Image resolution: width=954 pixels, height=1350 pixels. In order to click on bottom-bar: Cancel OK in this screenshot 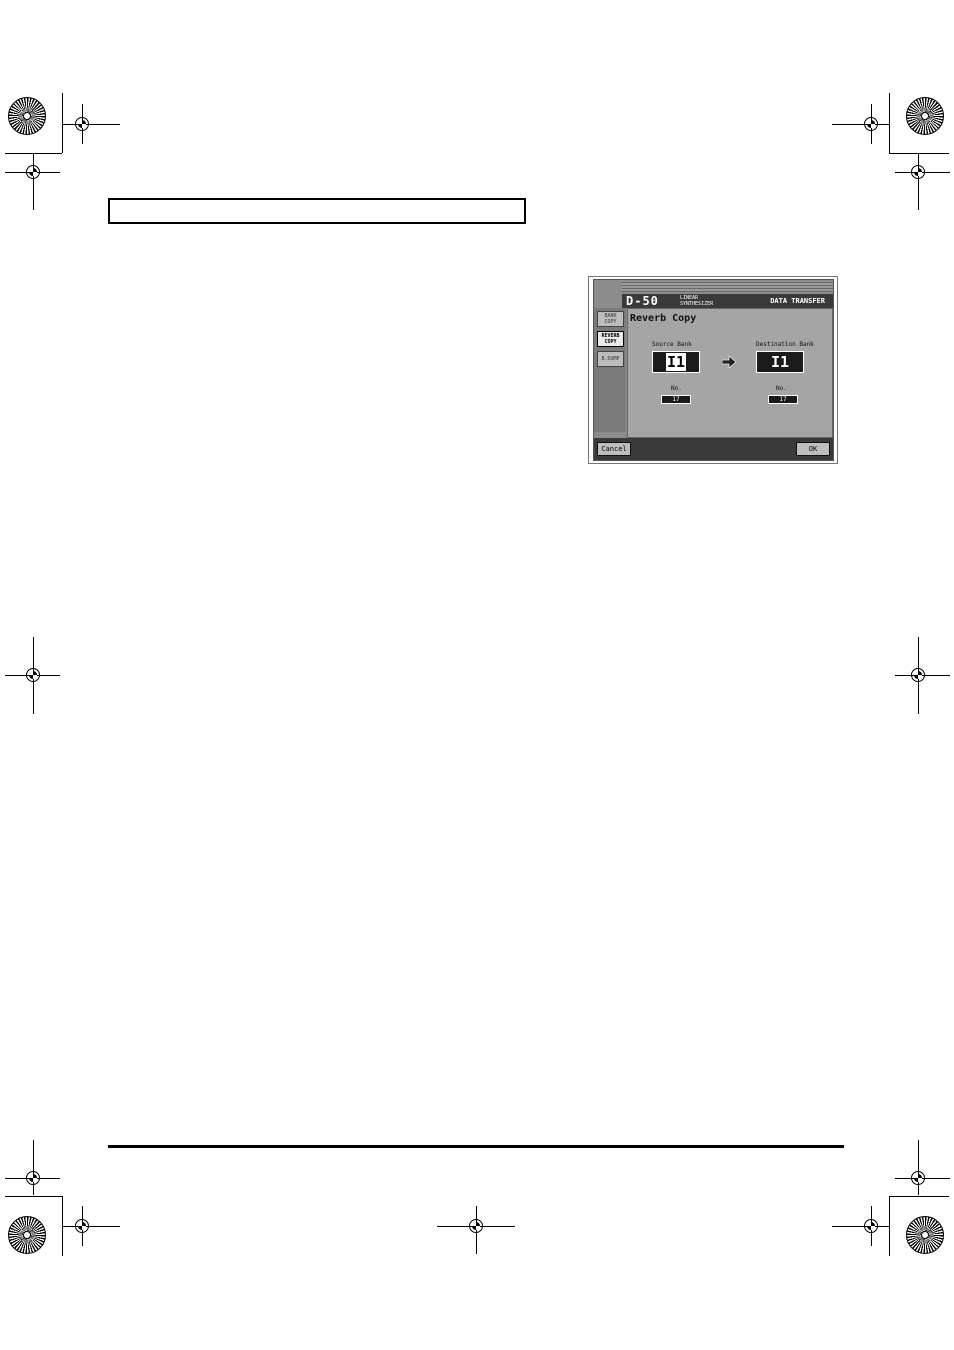, I will do `click(713, 449)`.